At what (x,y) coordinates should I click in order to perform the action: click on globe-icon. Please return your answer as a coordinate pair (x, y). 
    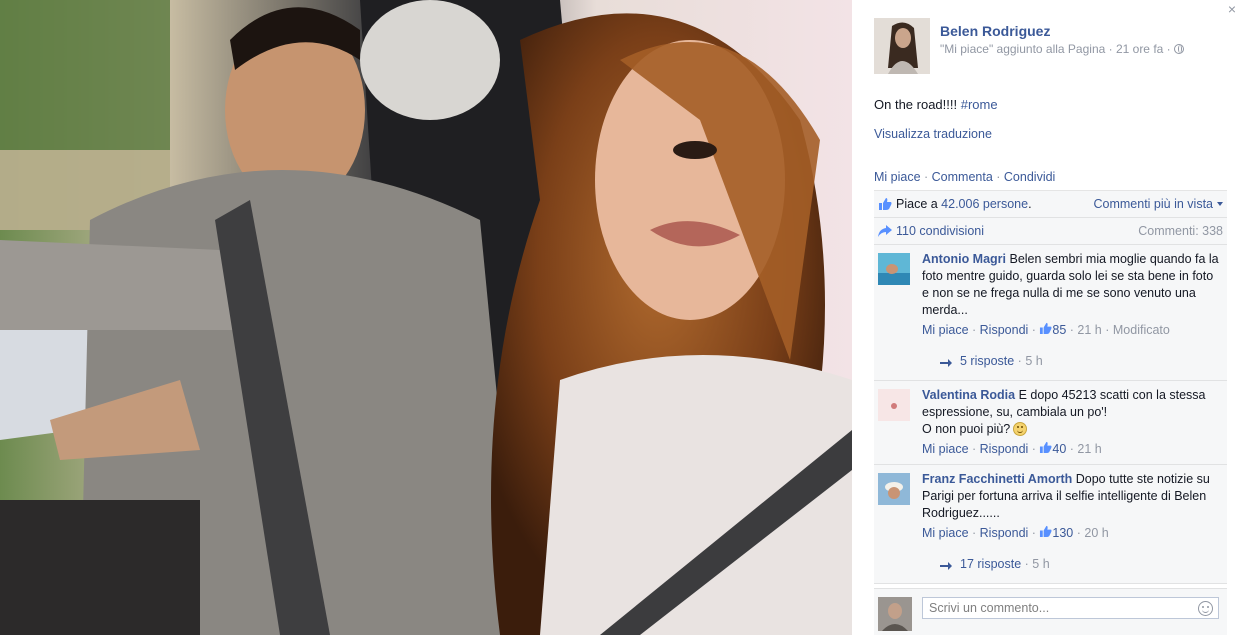
    Looking at the image, I should click on (1178, 49).